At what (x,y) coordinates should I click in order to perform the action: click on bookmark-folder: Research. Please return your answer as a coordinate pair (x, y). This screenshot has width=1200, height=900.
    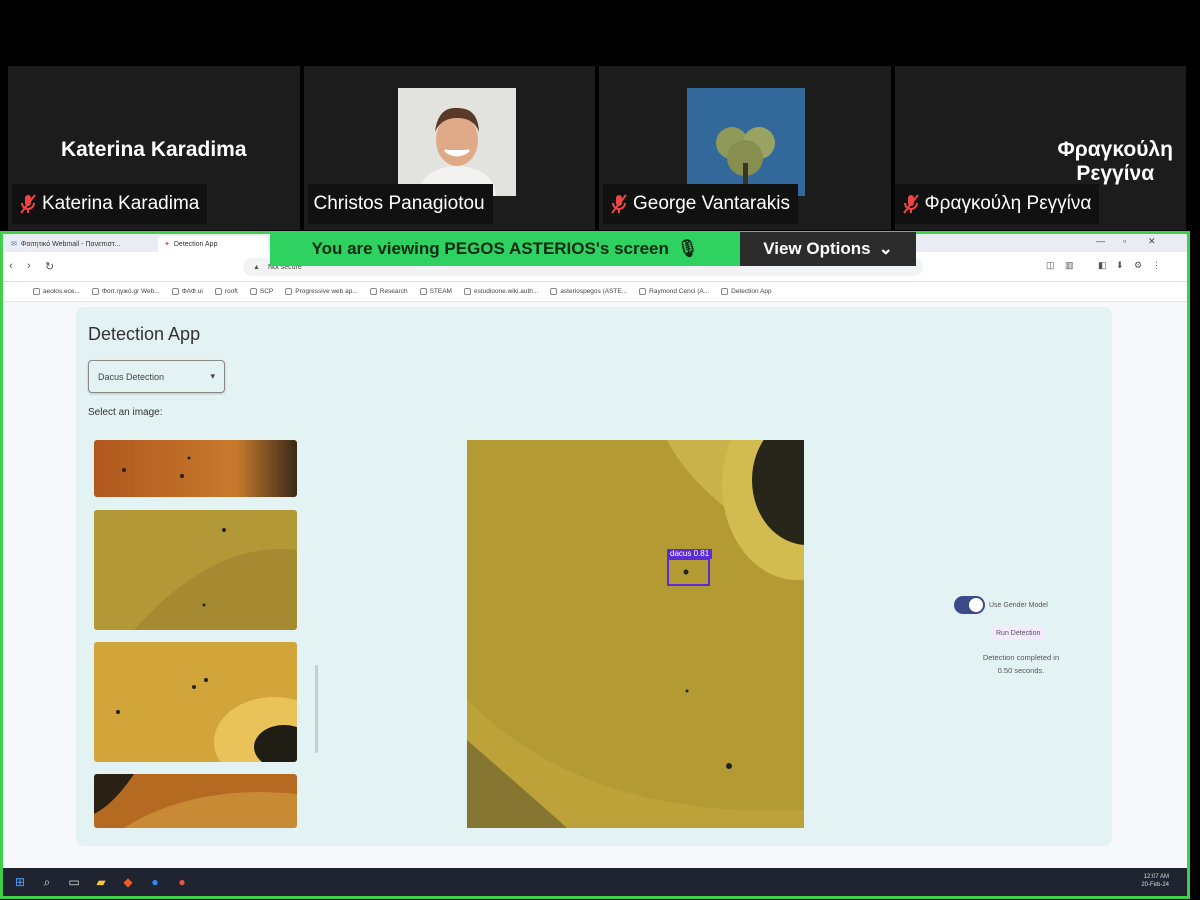
    Looking at the image, I should click on (388, 291).